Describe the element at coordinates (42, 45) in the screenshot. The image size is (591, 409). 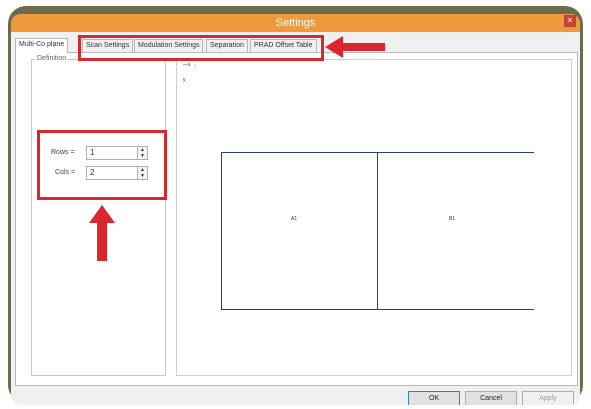
I see `tab-multi-coplane: Multi-Co plane` at that location.